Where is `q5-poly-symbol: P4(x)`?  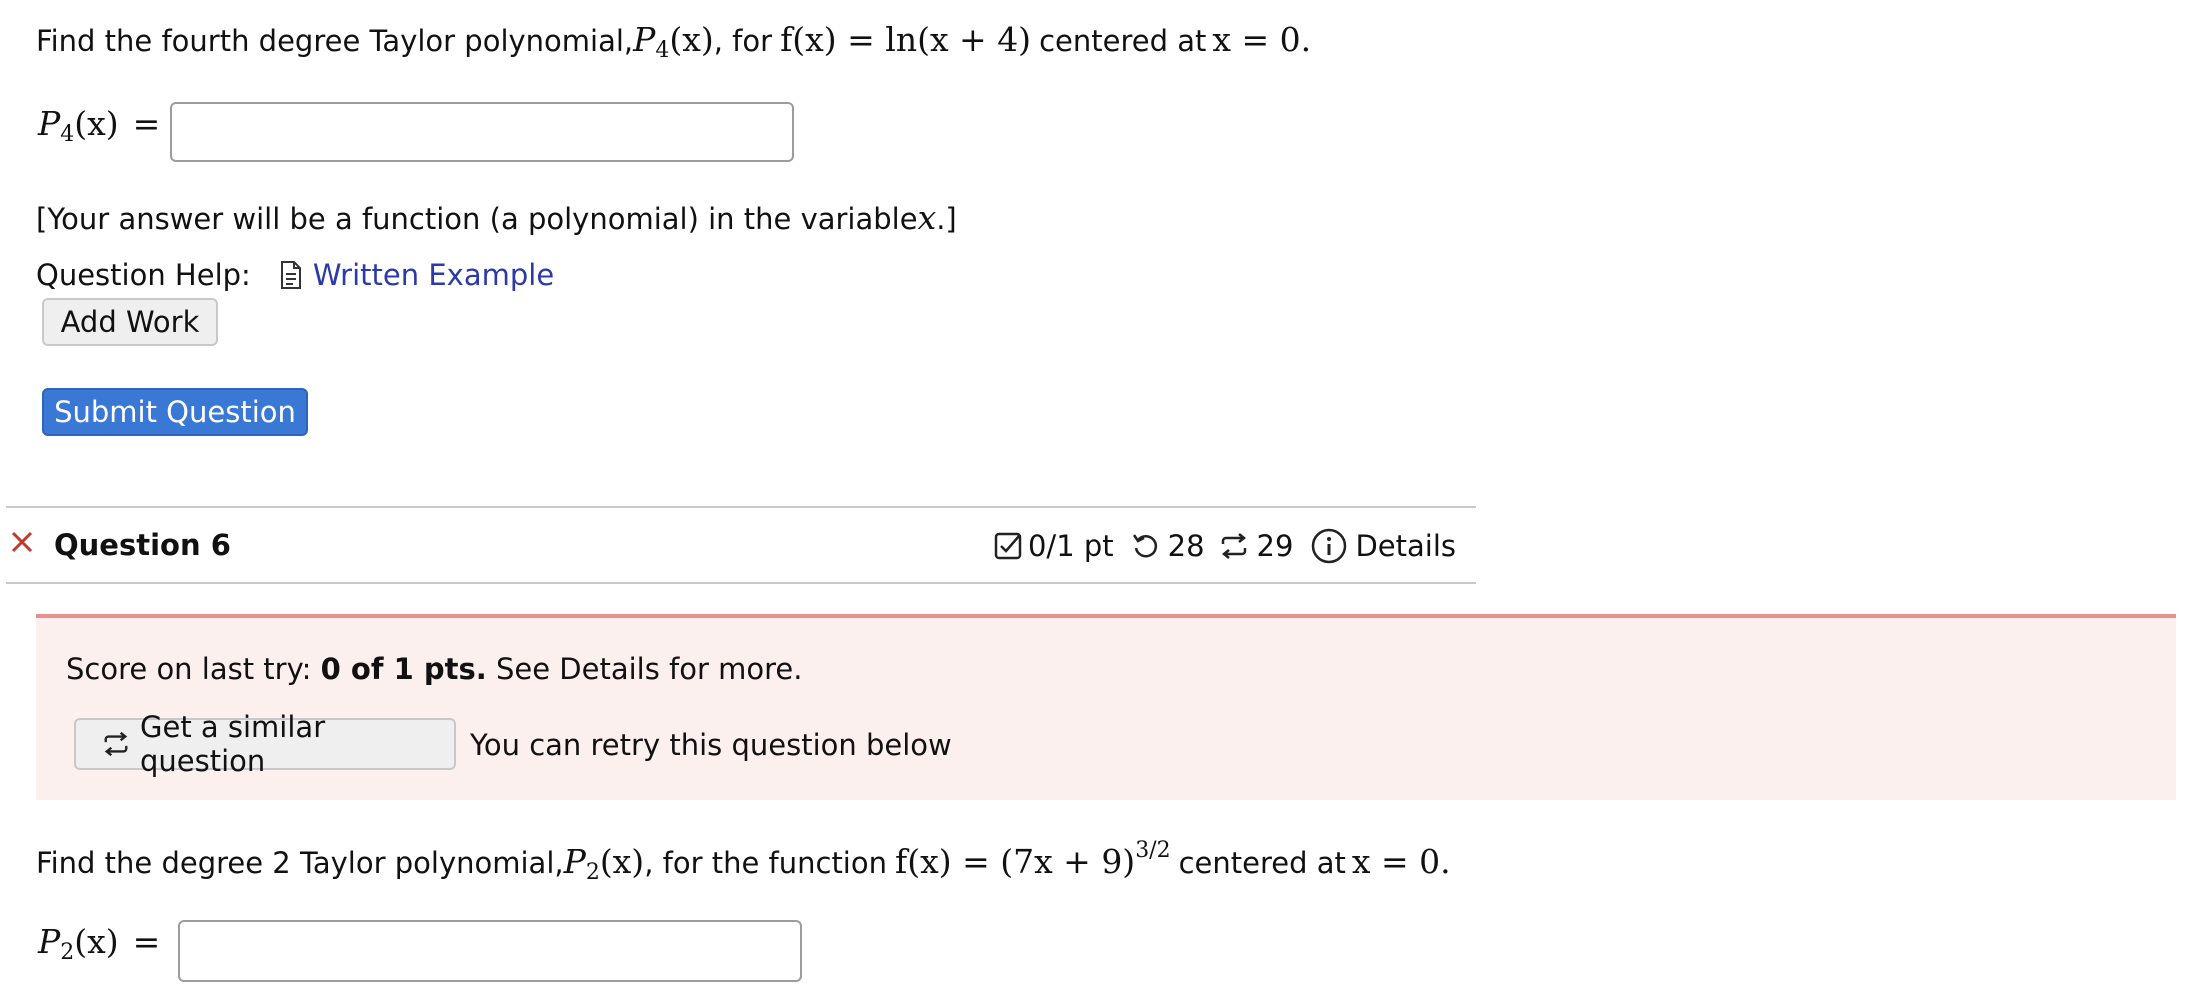
q5-poly-symbol: P4(x) is located at coordinates (673, 41).